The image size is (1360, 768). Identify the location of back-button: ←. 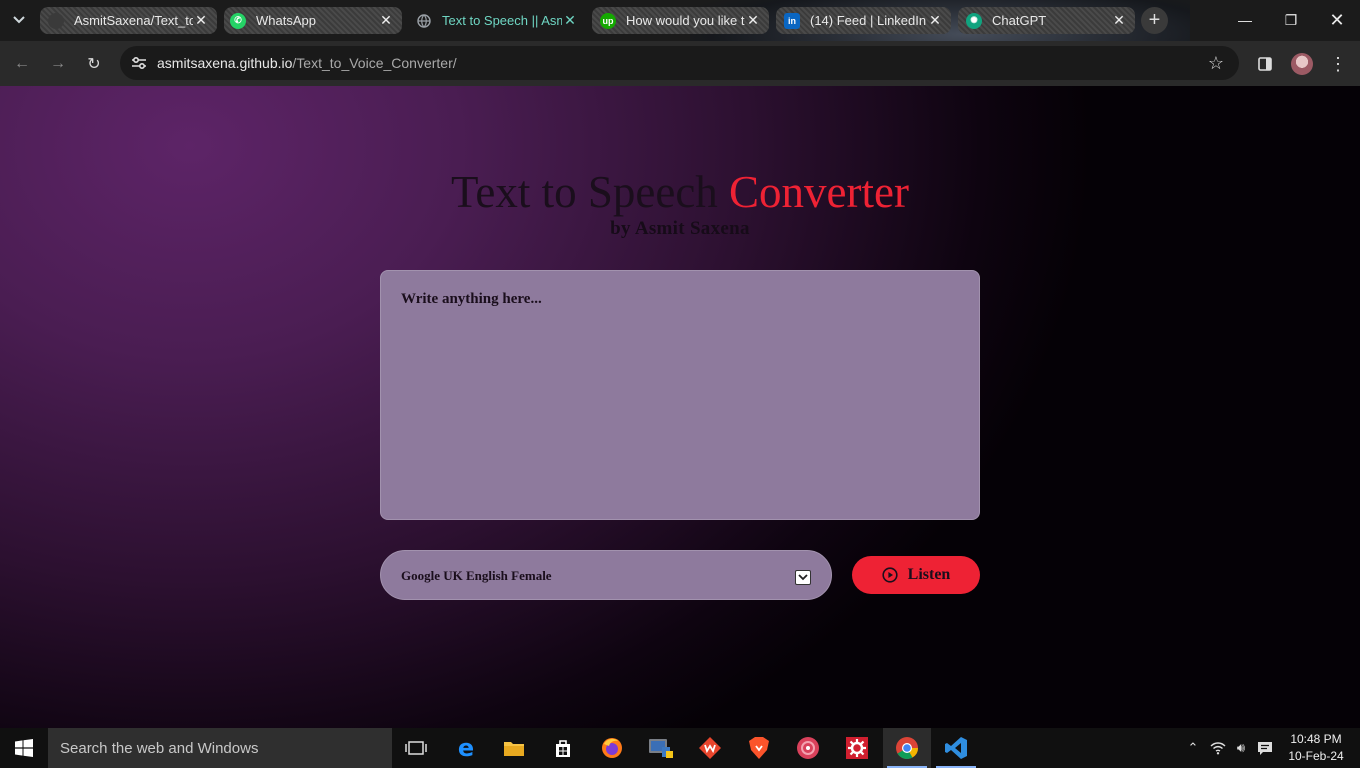
(22, 64).